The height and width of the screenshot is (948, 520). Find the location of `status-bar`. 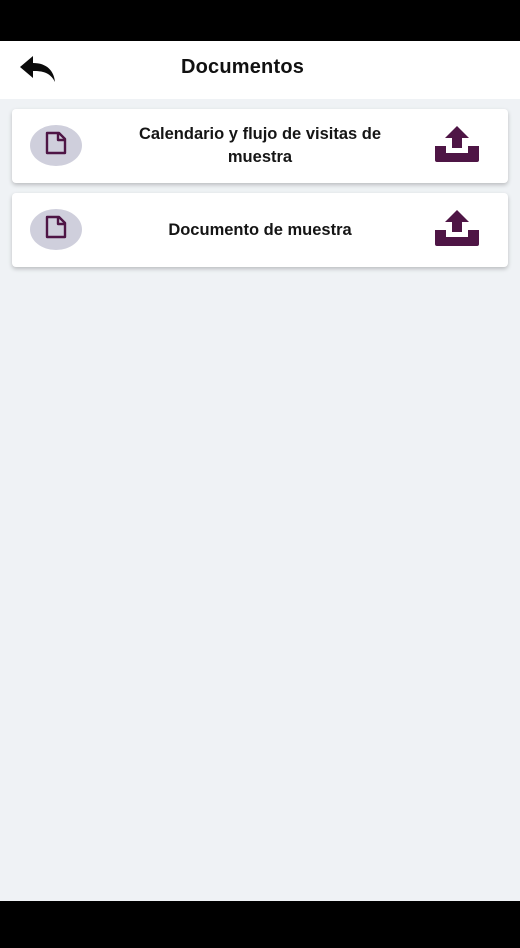

status-bar is located at coordinates (260, 20).